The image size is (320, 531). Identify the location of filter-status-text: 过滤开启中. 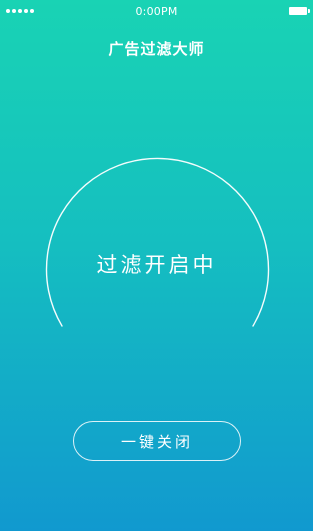
(156, 265).